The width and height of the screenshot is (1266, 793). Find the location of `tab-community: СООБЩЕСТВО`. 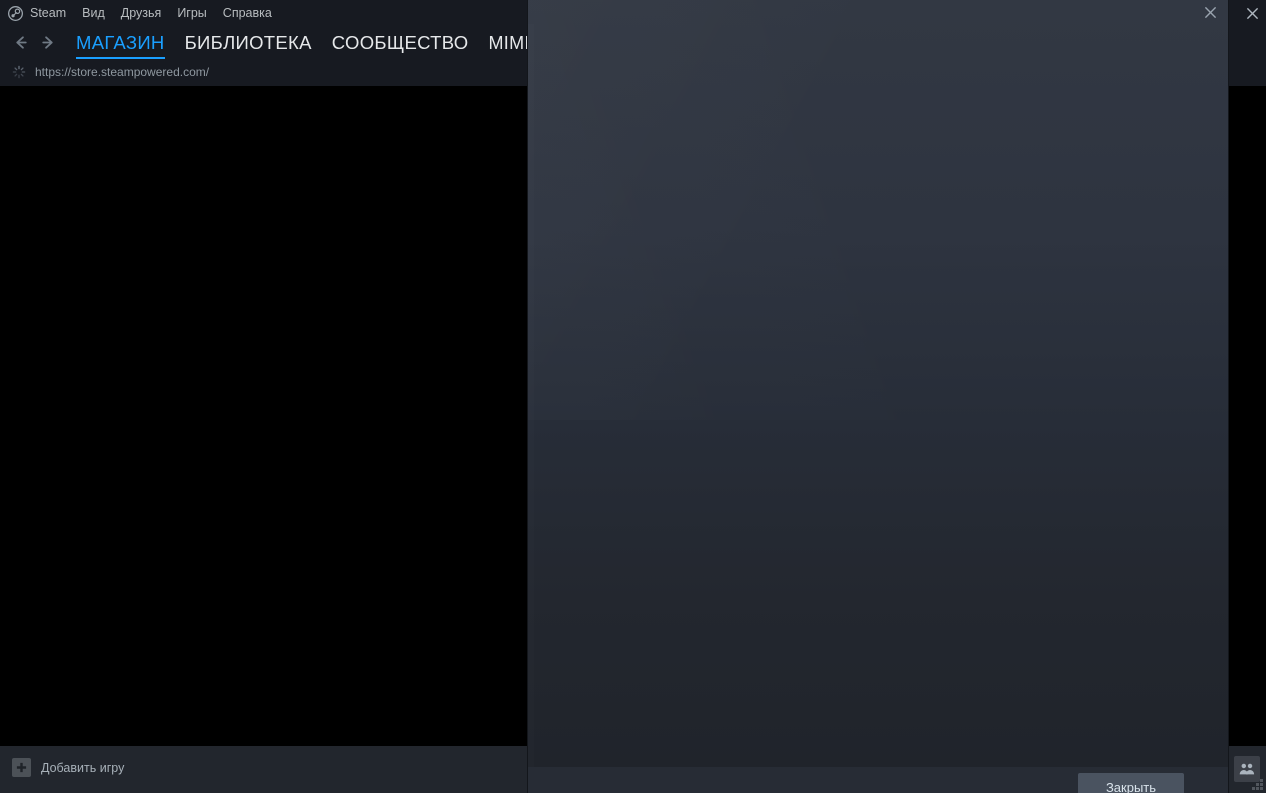

tab-community: СООБЩЕСТВО is located at coordinates (400, 43).